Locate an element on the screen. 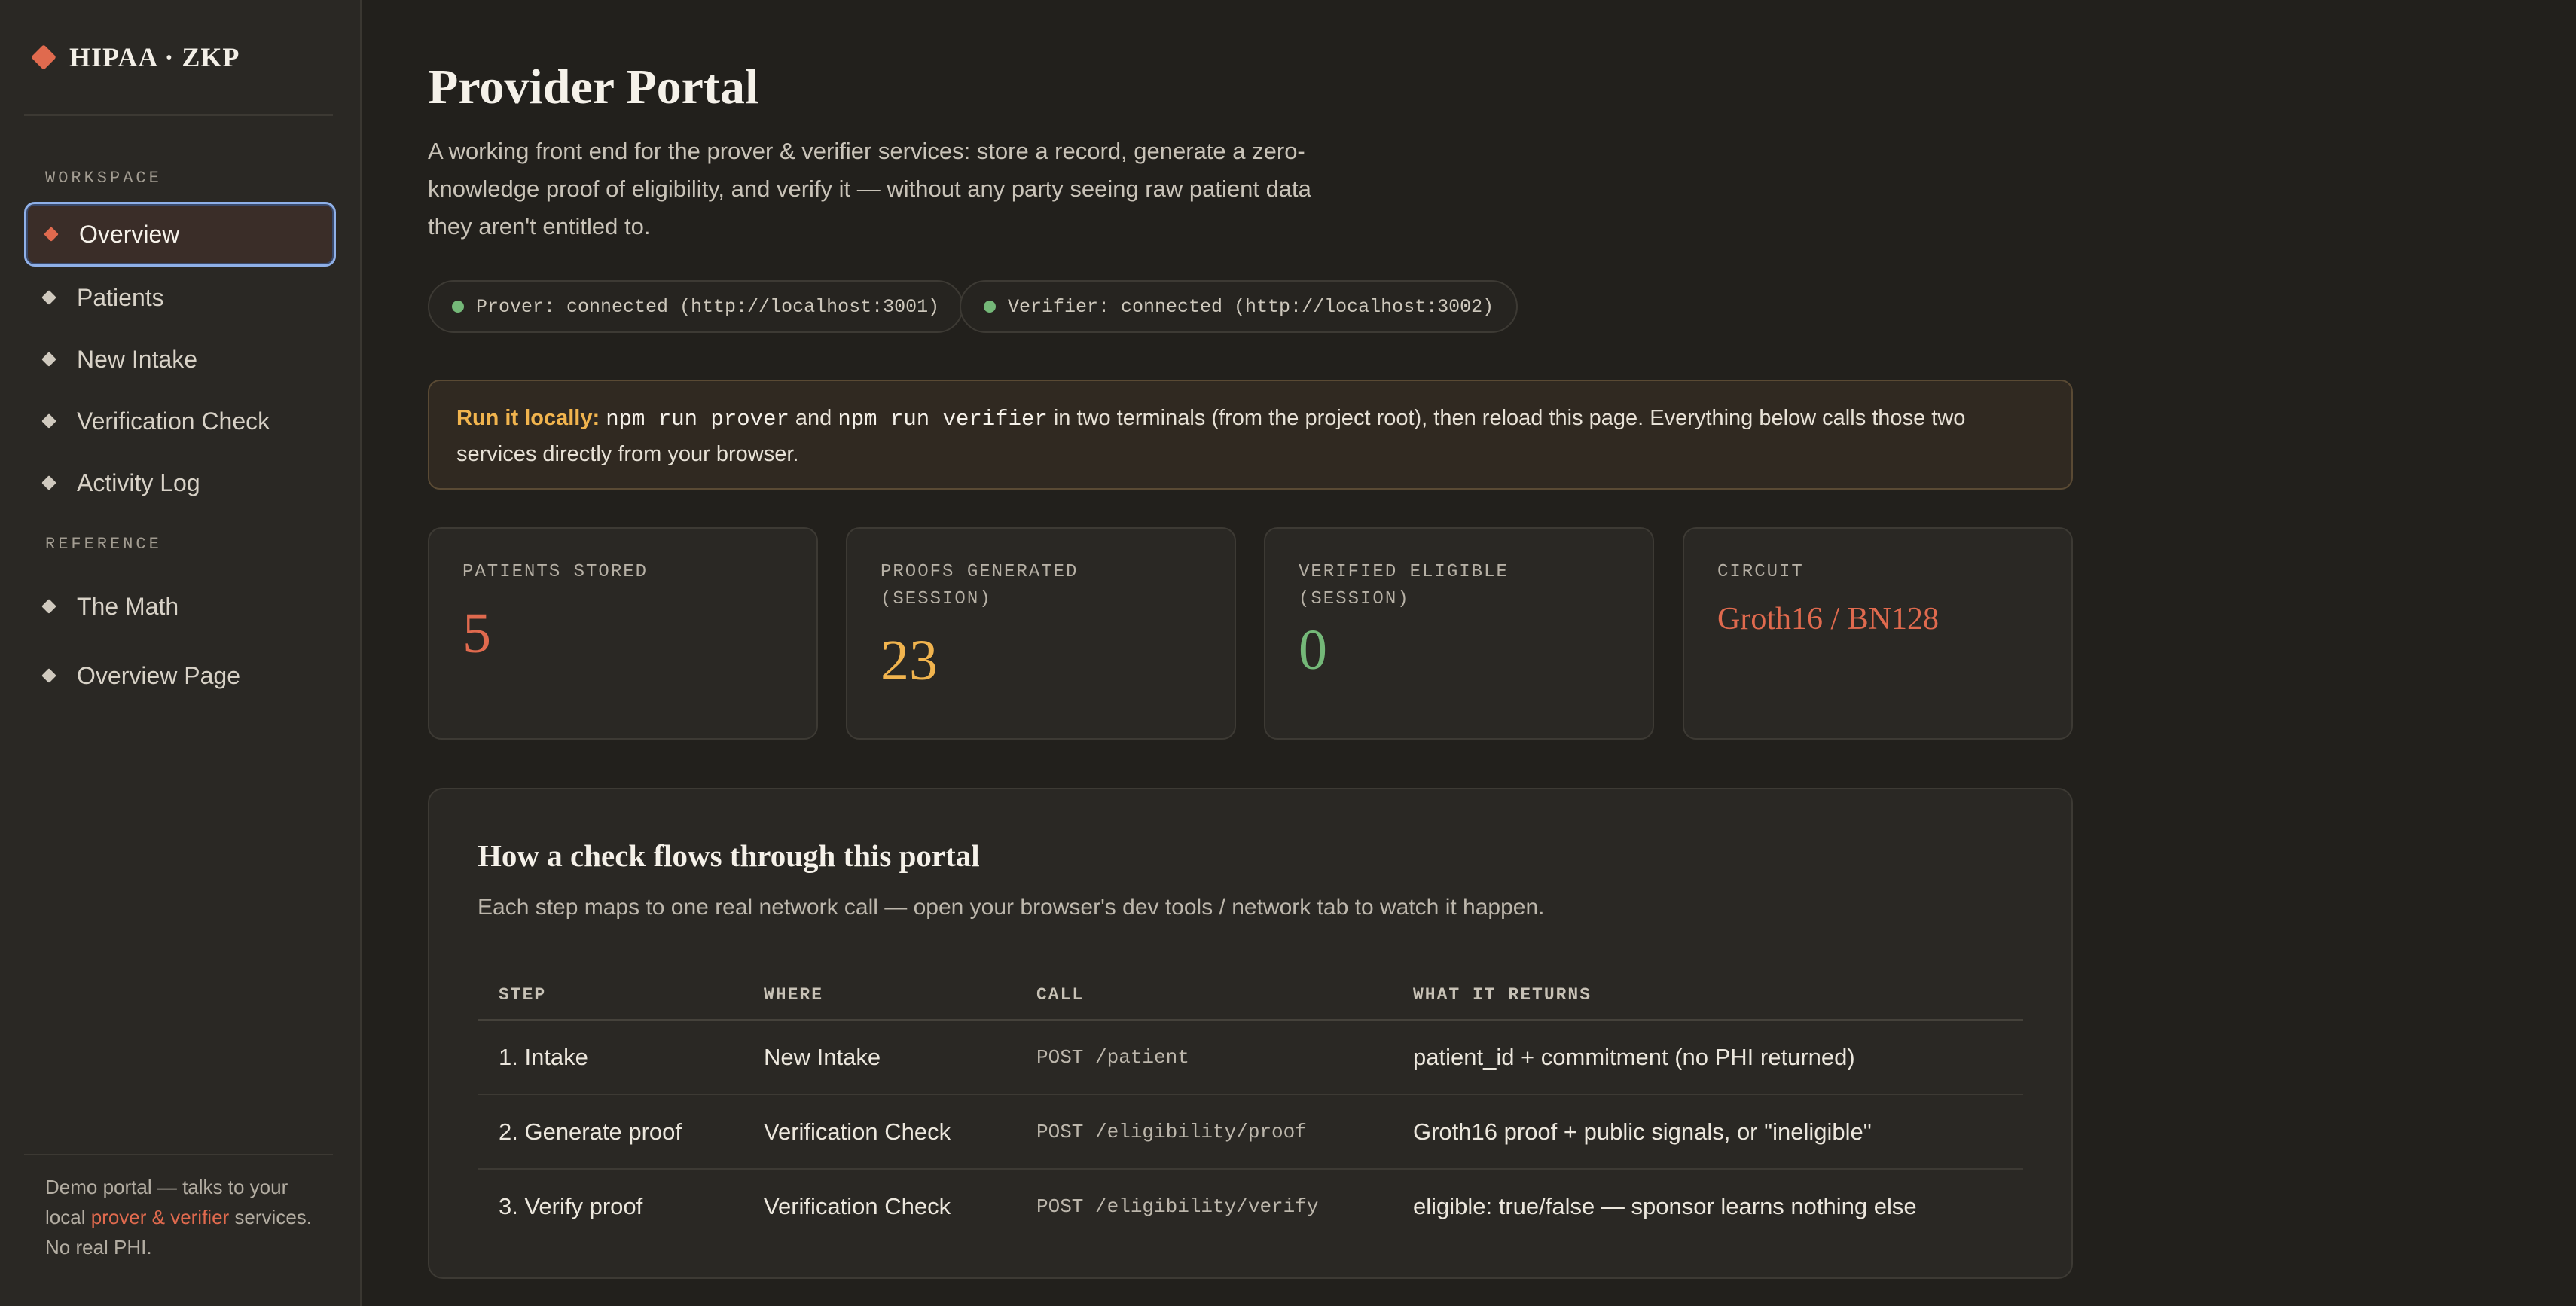 The height and width of the screenshot is (1306, 2576). column-header-step: STEP is located at coordinates (611, 995).